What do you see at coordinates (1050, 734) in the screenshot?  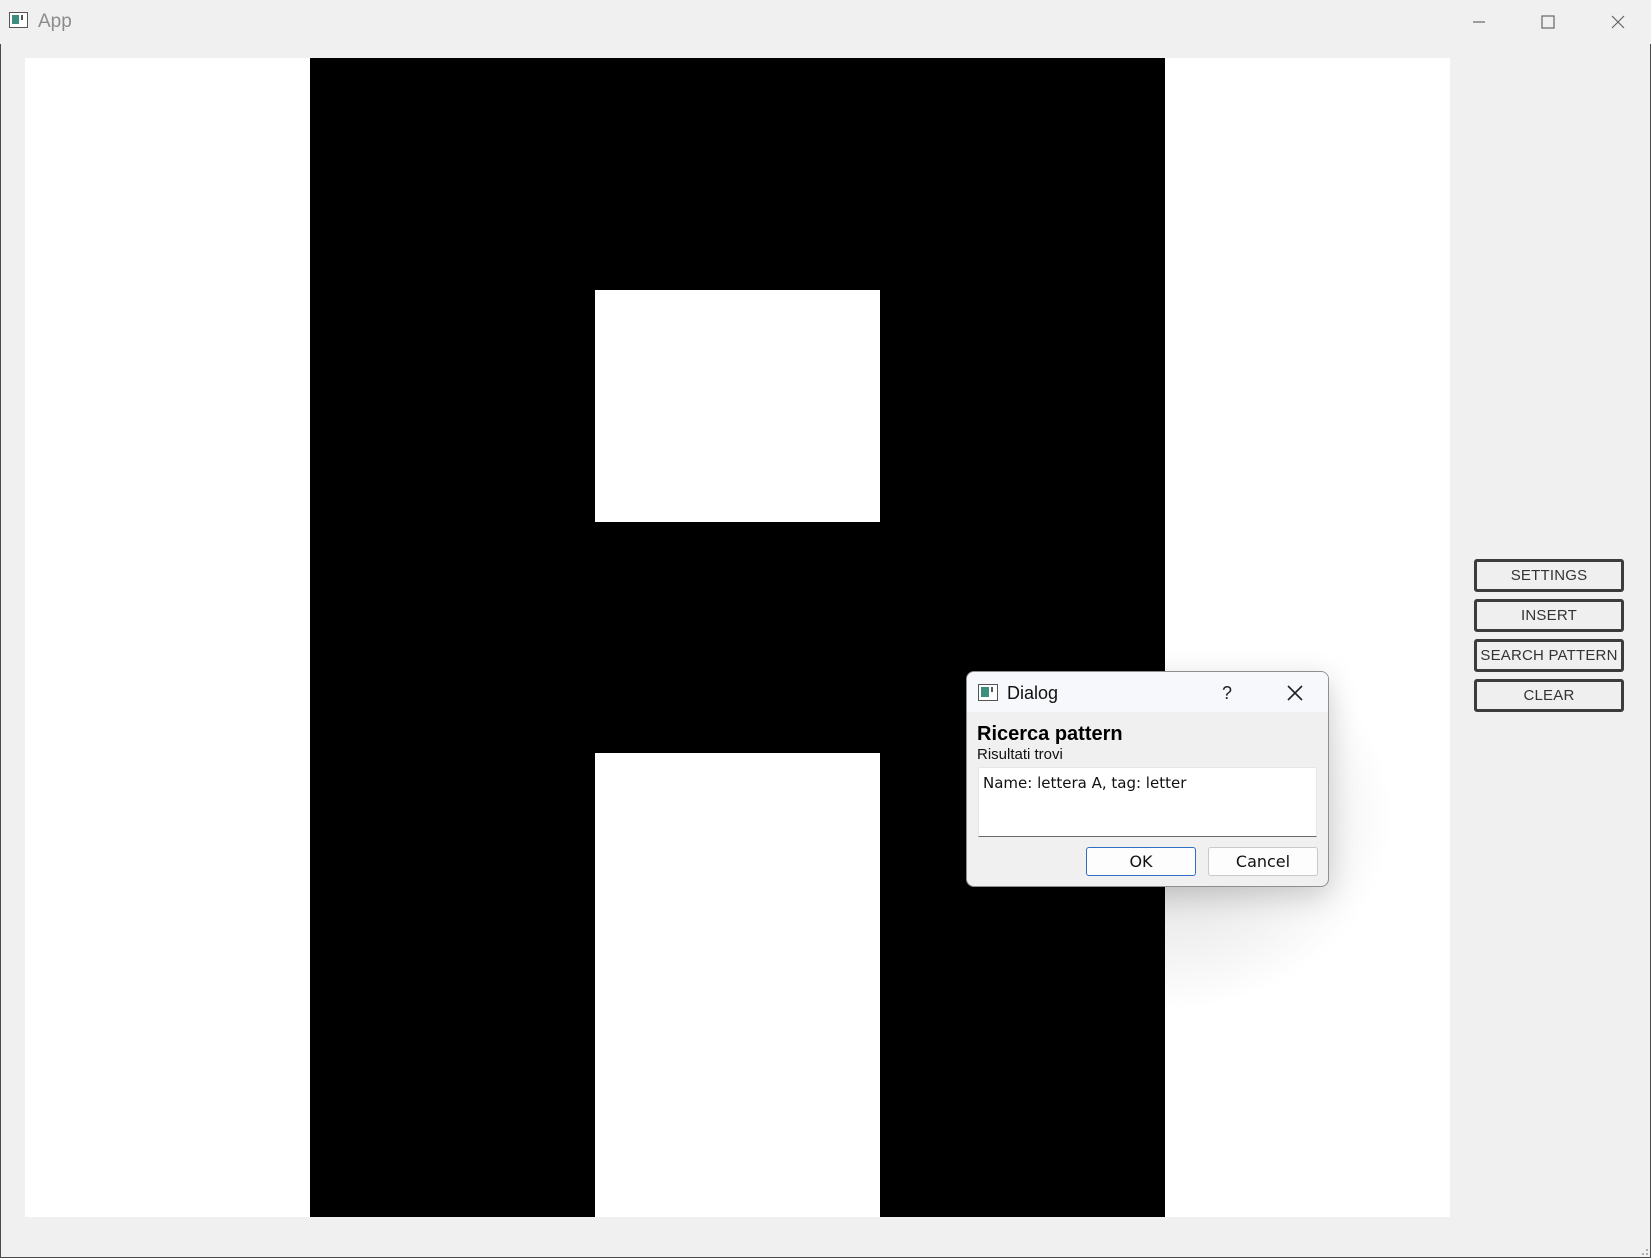 I see `dialog-heading: Ricerca pattern` at bounding box center [1050, 734].